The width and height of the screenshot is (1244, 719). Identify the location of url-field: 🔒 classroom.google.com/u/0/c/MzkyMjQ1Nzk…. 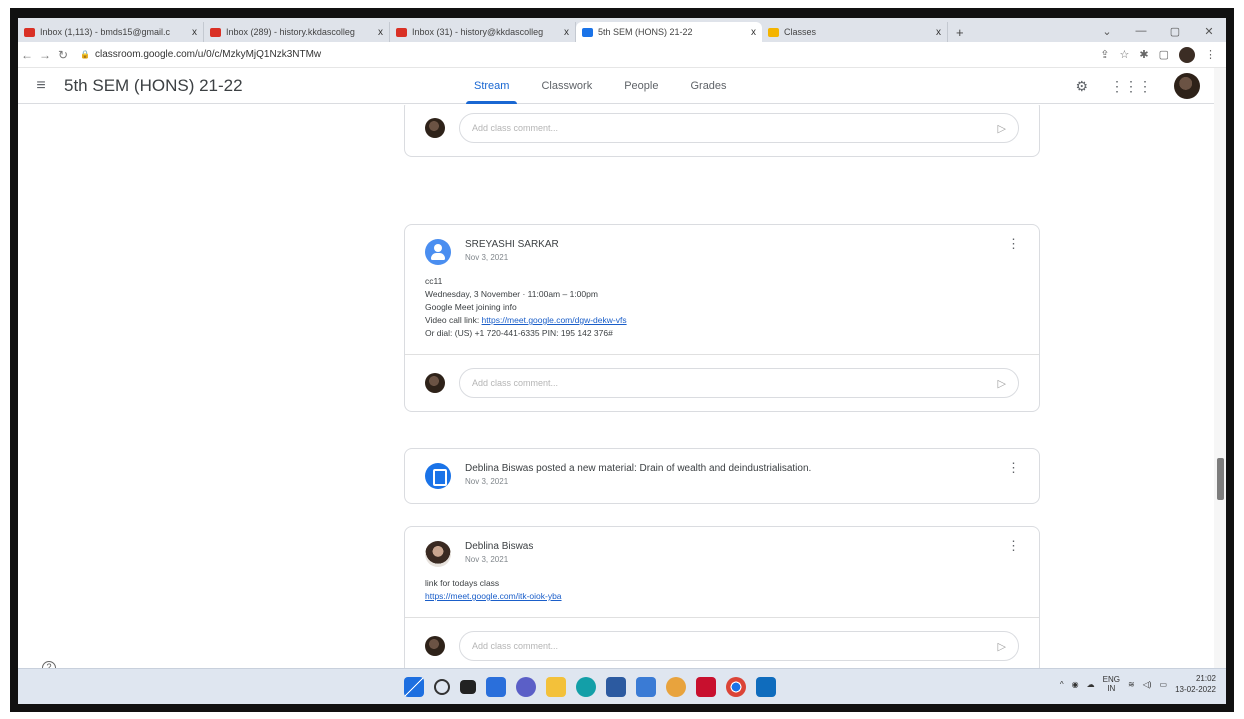
(200, 54).